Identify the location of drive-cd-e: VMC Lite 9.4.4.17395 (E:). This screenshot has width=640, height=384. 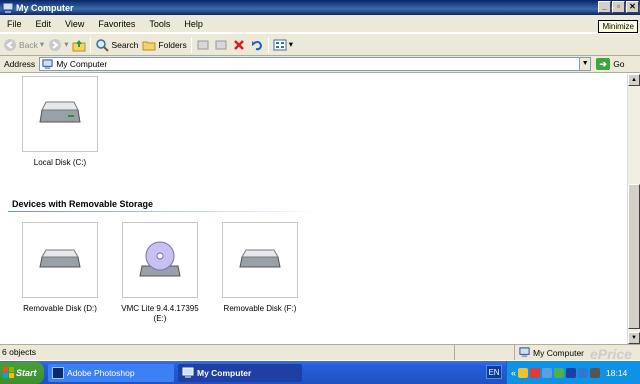
(160, 273).